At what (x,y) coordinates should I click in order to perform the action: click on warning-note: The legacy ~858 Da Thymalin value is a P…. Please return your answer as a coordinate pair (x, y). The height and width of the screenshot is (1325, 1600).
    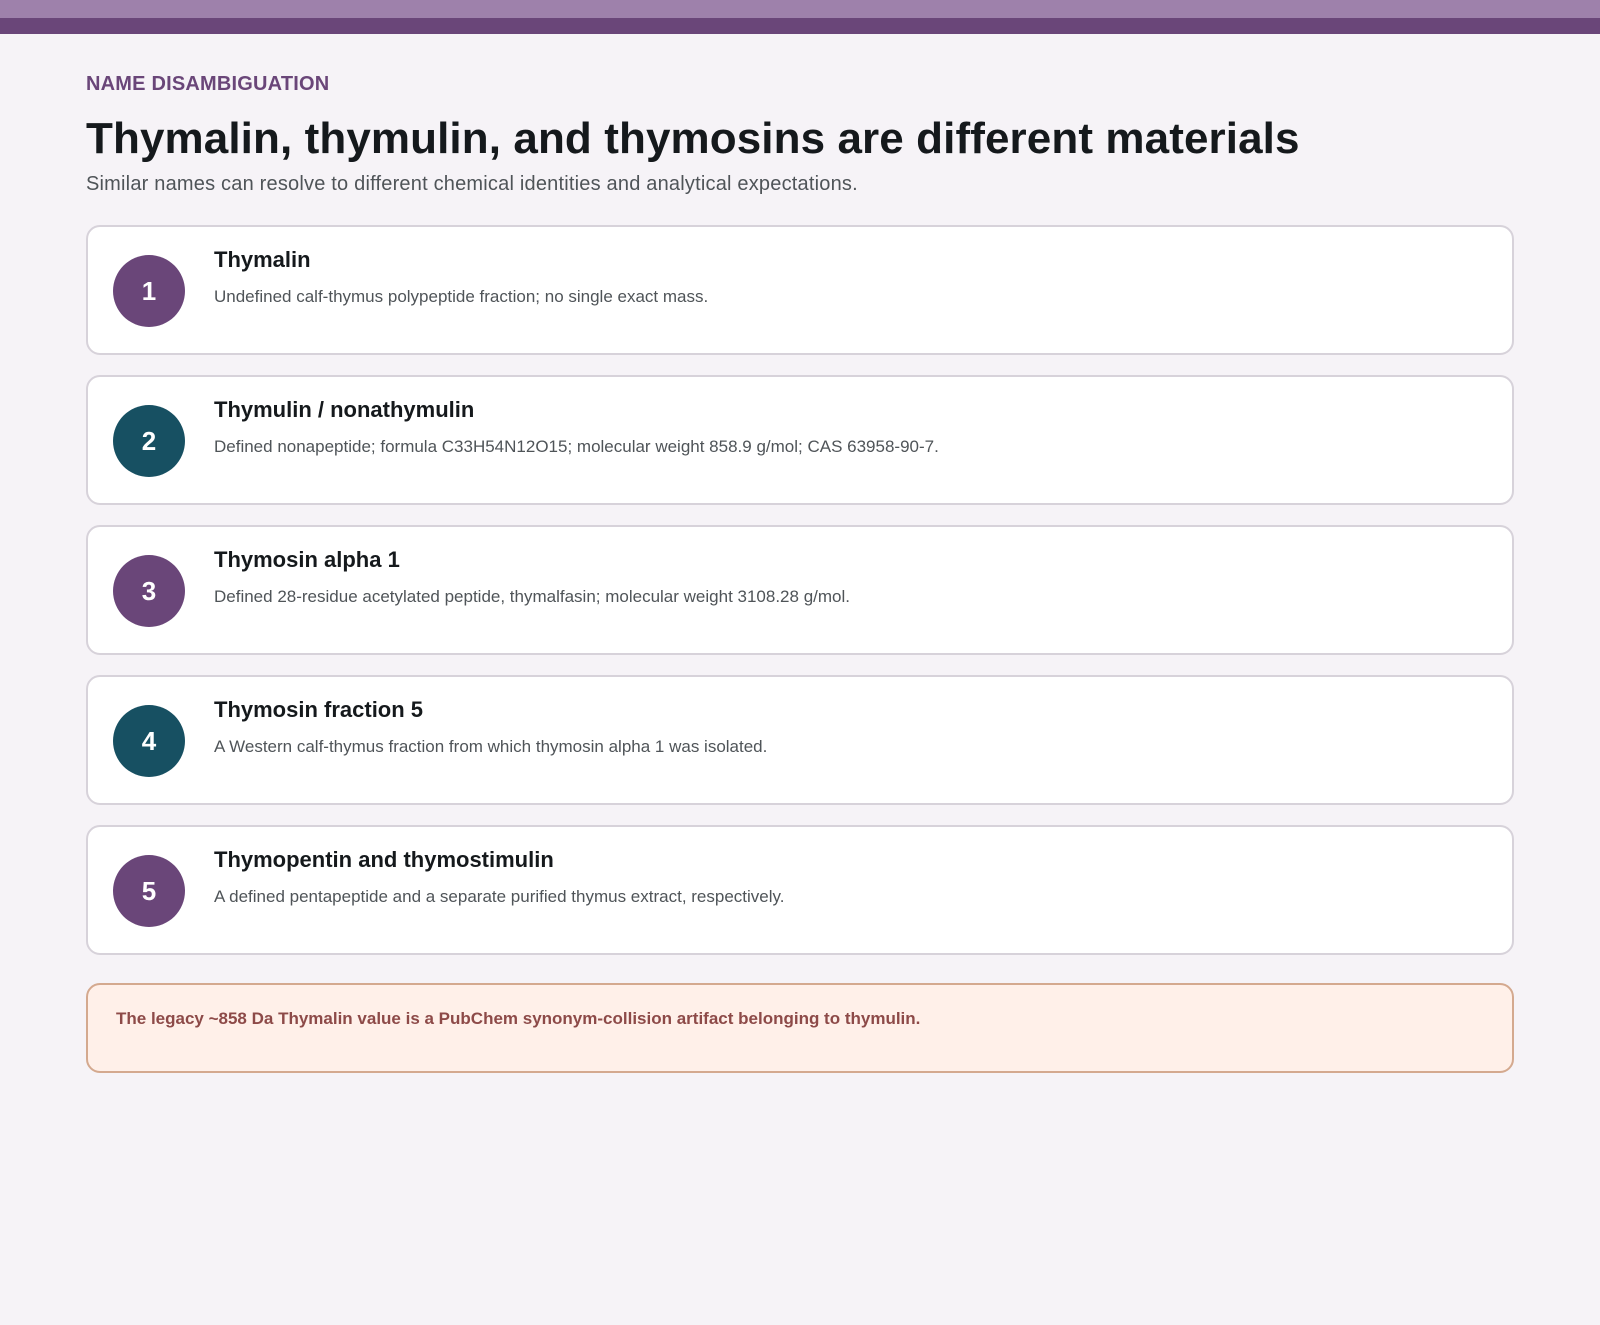
    Looking at the image, I should click on (800, 1028).